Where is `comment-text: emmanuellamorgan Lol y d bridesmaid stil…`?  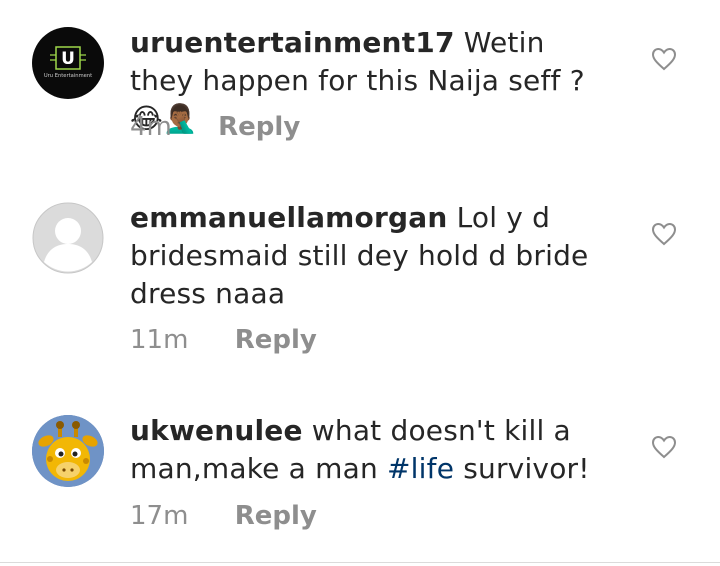 comment-text: emmanuellamorgan Lol y d bridesmaid stil… is located at coordinates (365, 256).